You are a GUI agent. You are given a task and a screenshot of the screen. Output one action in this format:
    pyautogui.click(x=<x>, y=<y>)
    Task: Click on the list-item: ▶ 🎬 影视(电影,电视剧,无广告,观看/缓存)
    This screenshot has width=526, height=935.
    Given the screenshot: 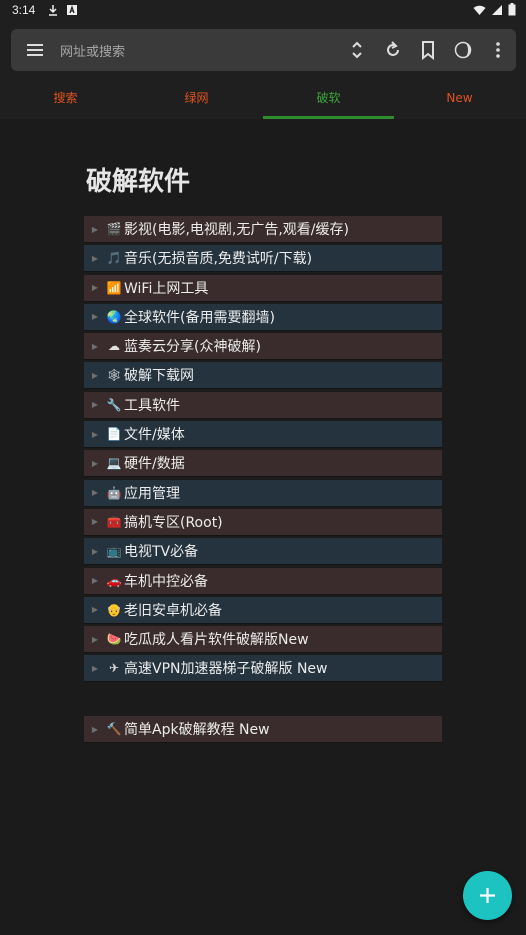 What is the action you would take?
    pyautogui.click(x=263, y=229)
    